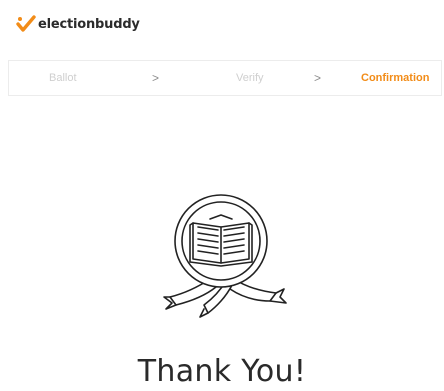 Image resolution: width=444 pixels, height=391 pixels. Describe the element at coordinates (225, 78) in the screenshot. I see `progress-steps: Ballot > Verify > Confirmation` at that location.